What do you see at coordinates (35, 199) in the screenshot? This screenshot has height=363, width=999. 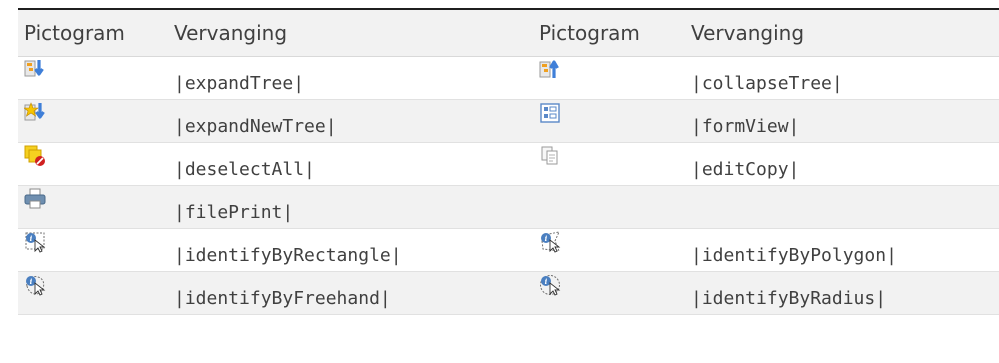 I see `file-print-icon` at bounding box center [35, 199].